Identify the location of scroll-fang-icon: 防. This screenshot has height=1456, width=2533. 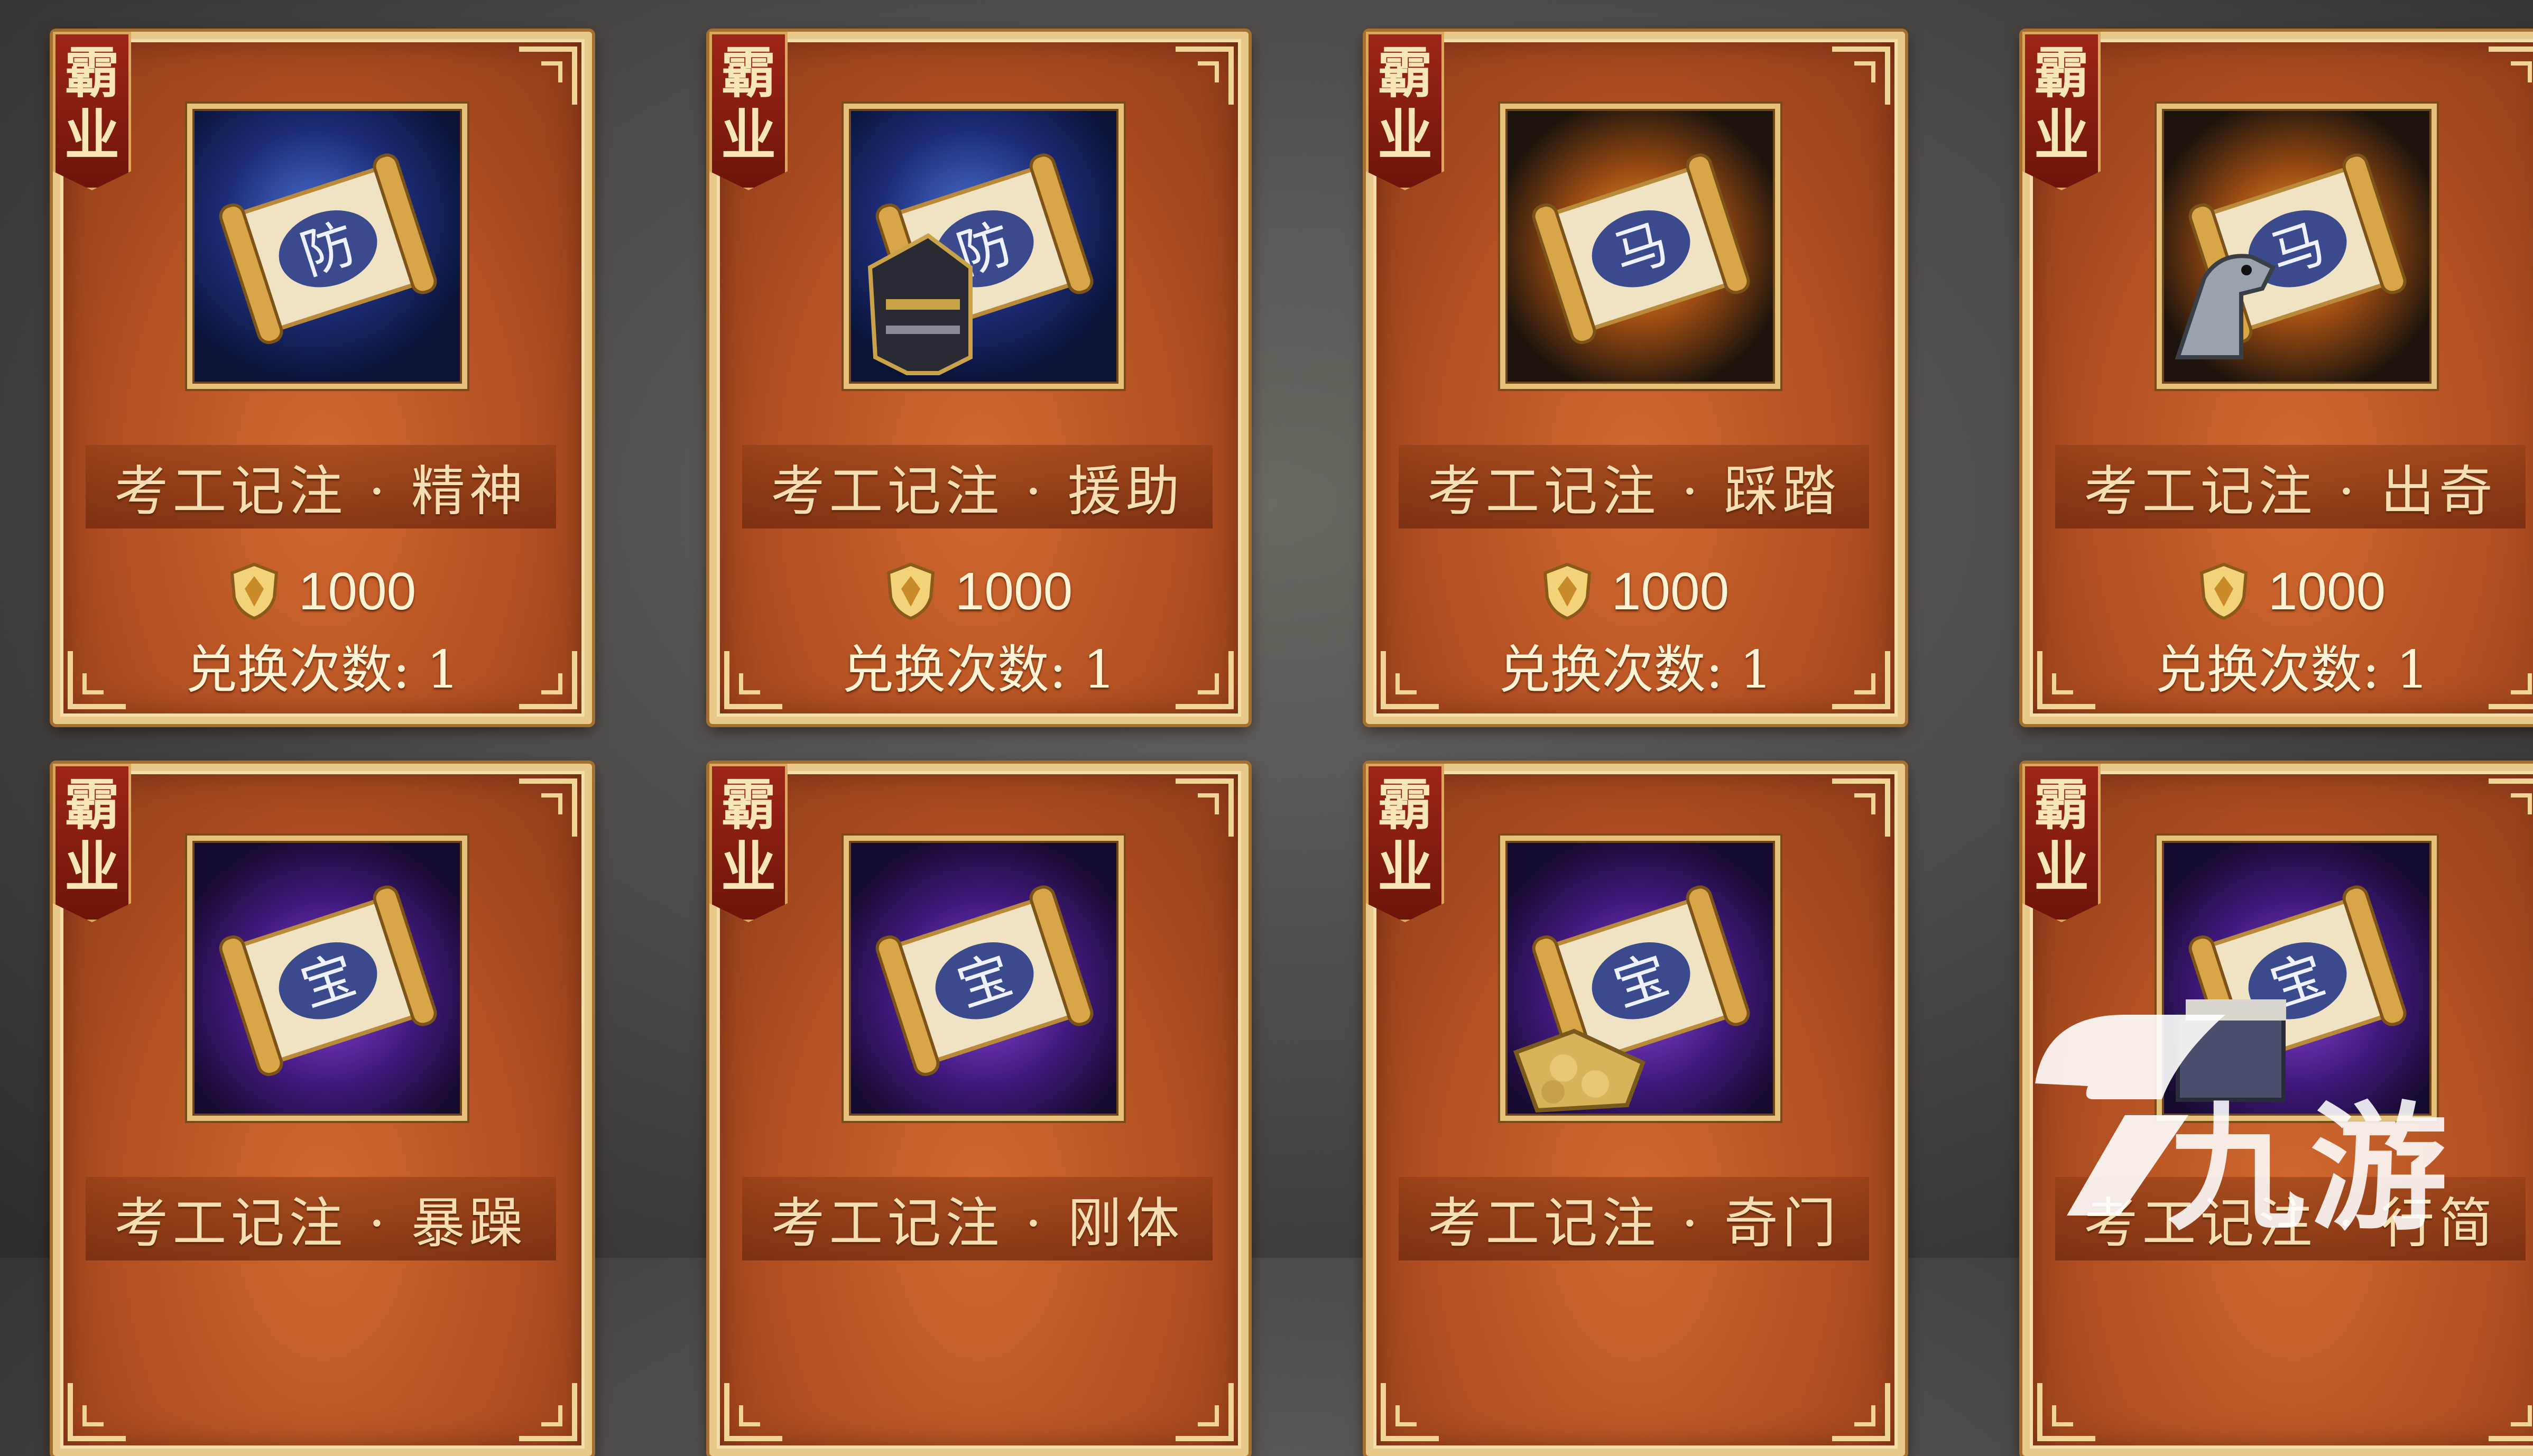
(327, 246).